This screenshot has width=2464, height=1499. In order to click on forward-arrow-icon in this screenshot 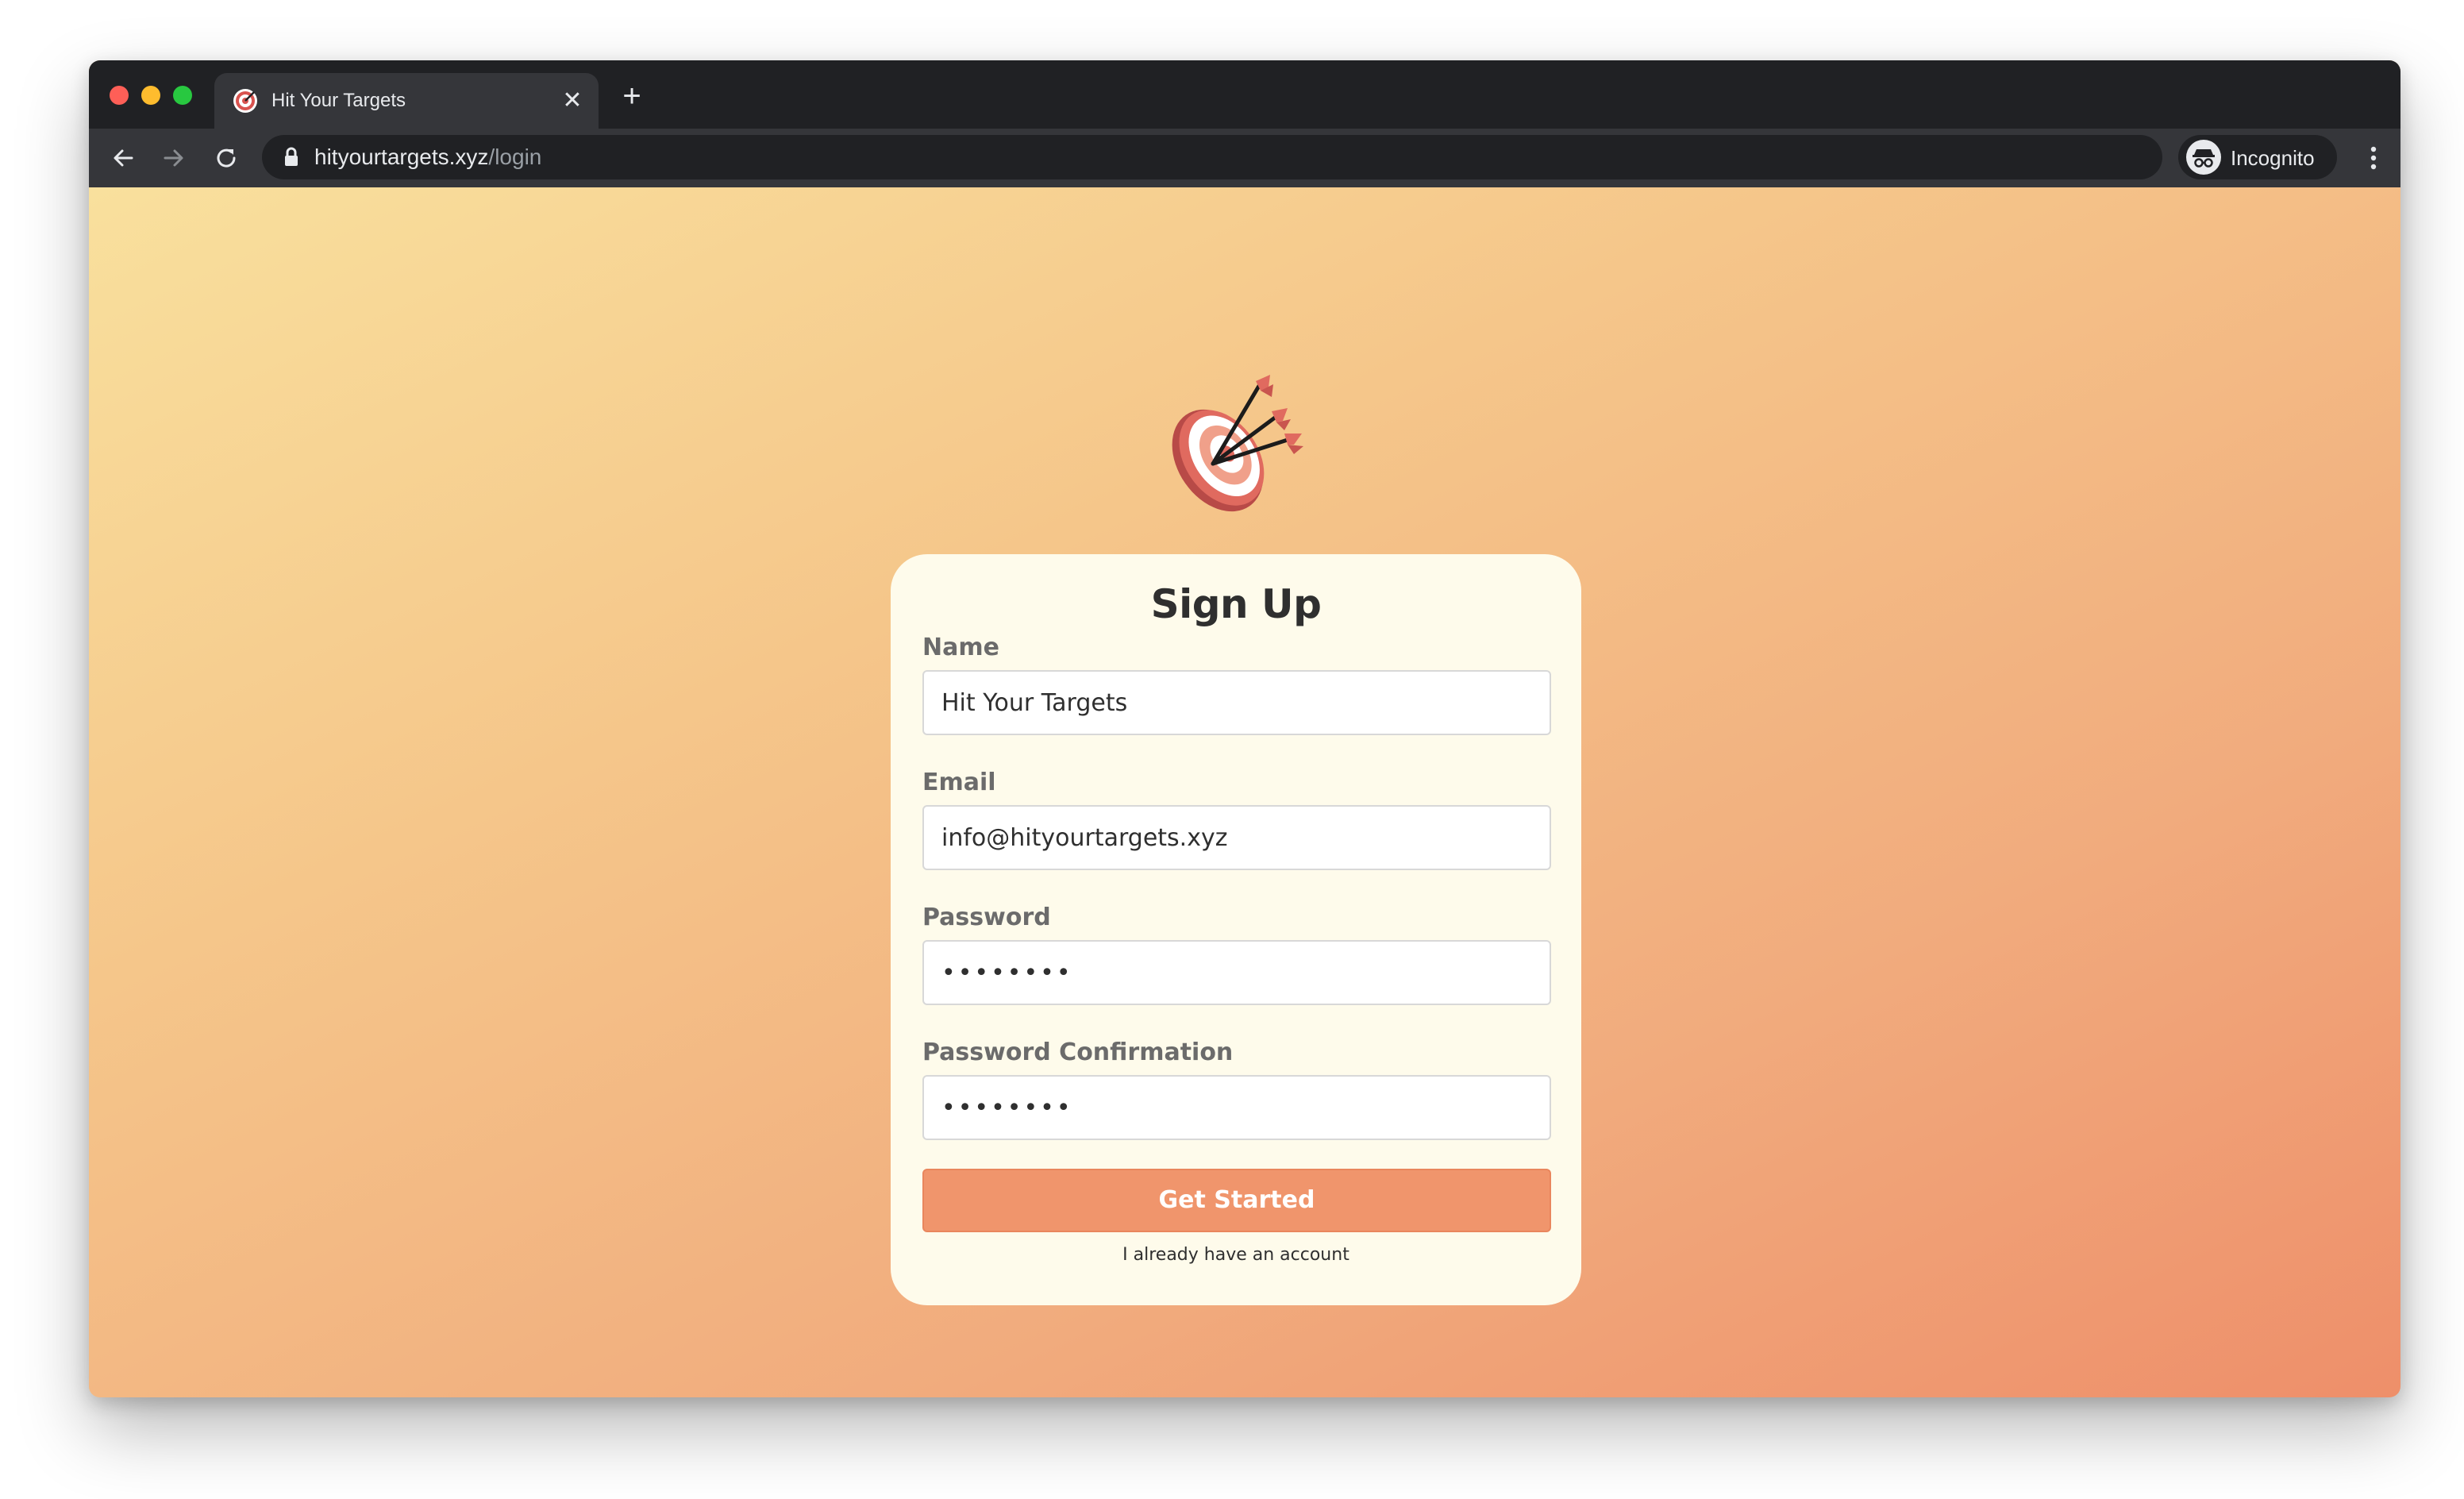, I will do `click(174, 158)`.